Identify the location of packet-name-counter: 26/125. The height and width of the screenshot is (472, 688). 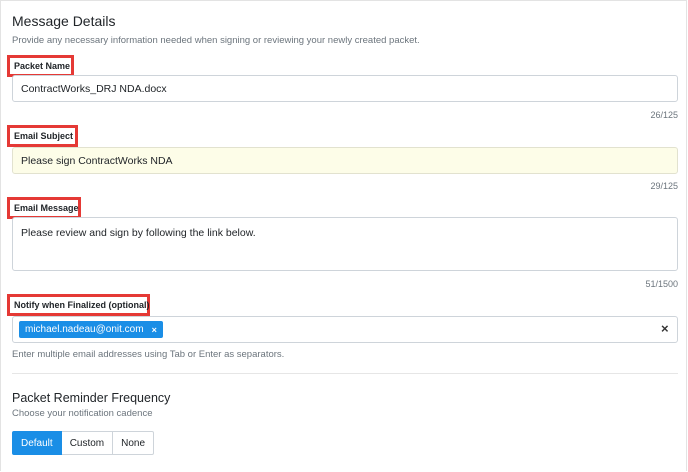
(664, 115).